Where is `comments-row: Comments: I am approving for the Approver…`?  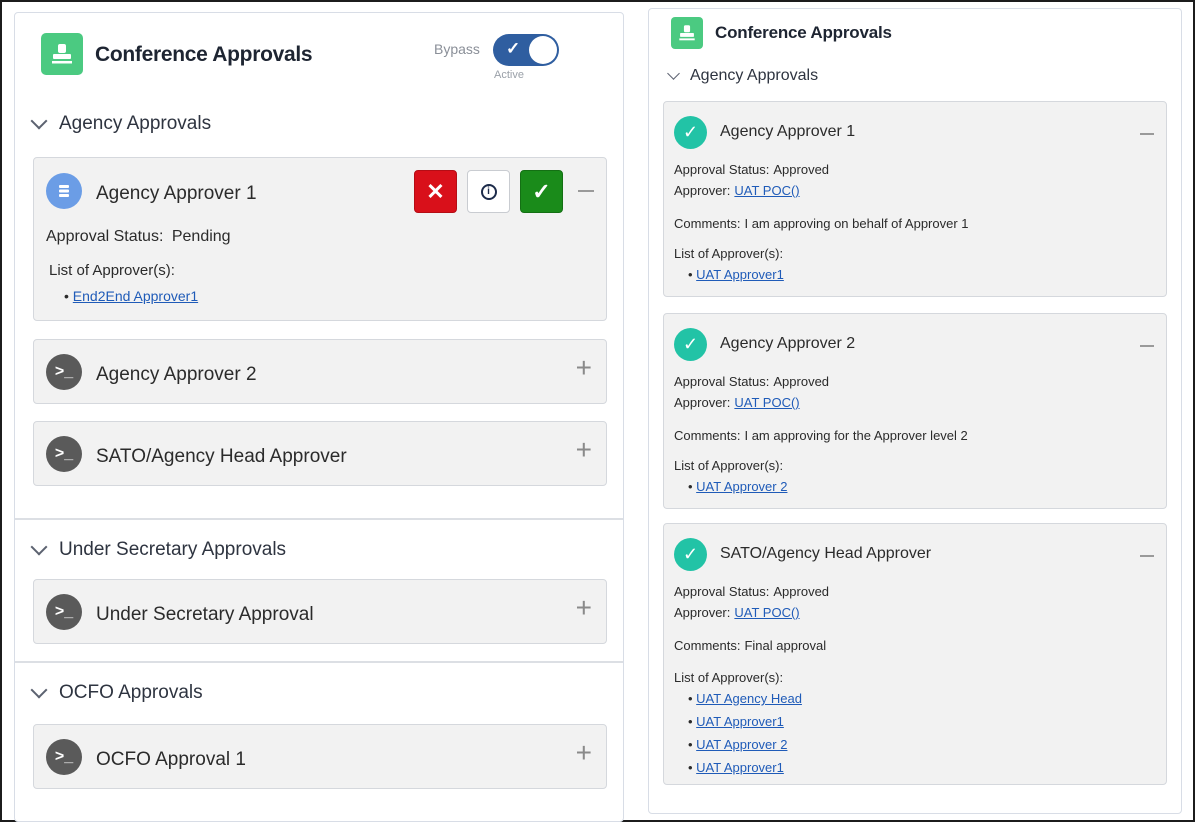
comments-row: Comments: I am approving for the Approver… is located at coordinates (821, 435).